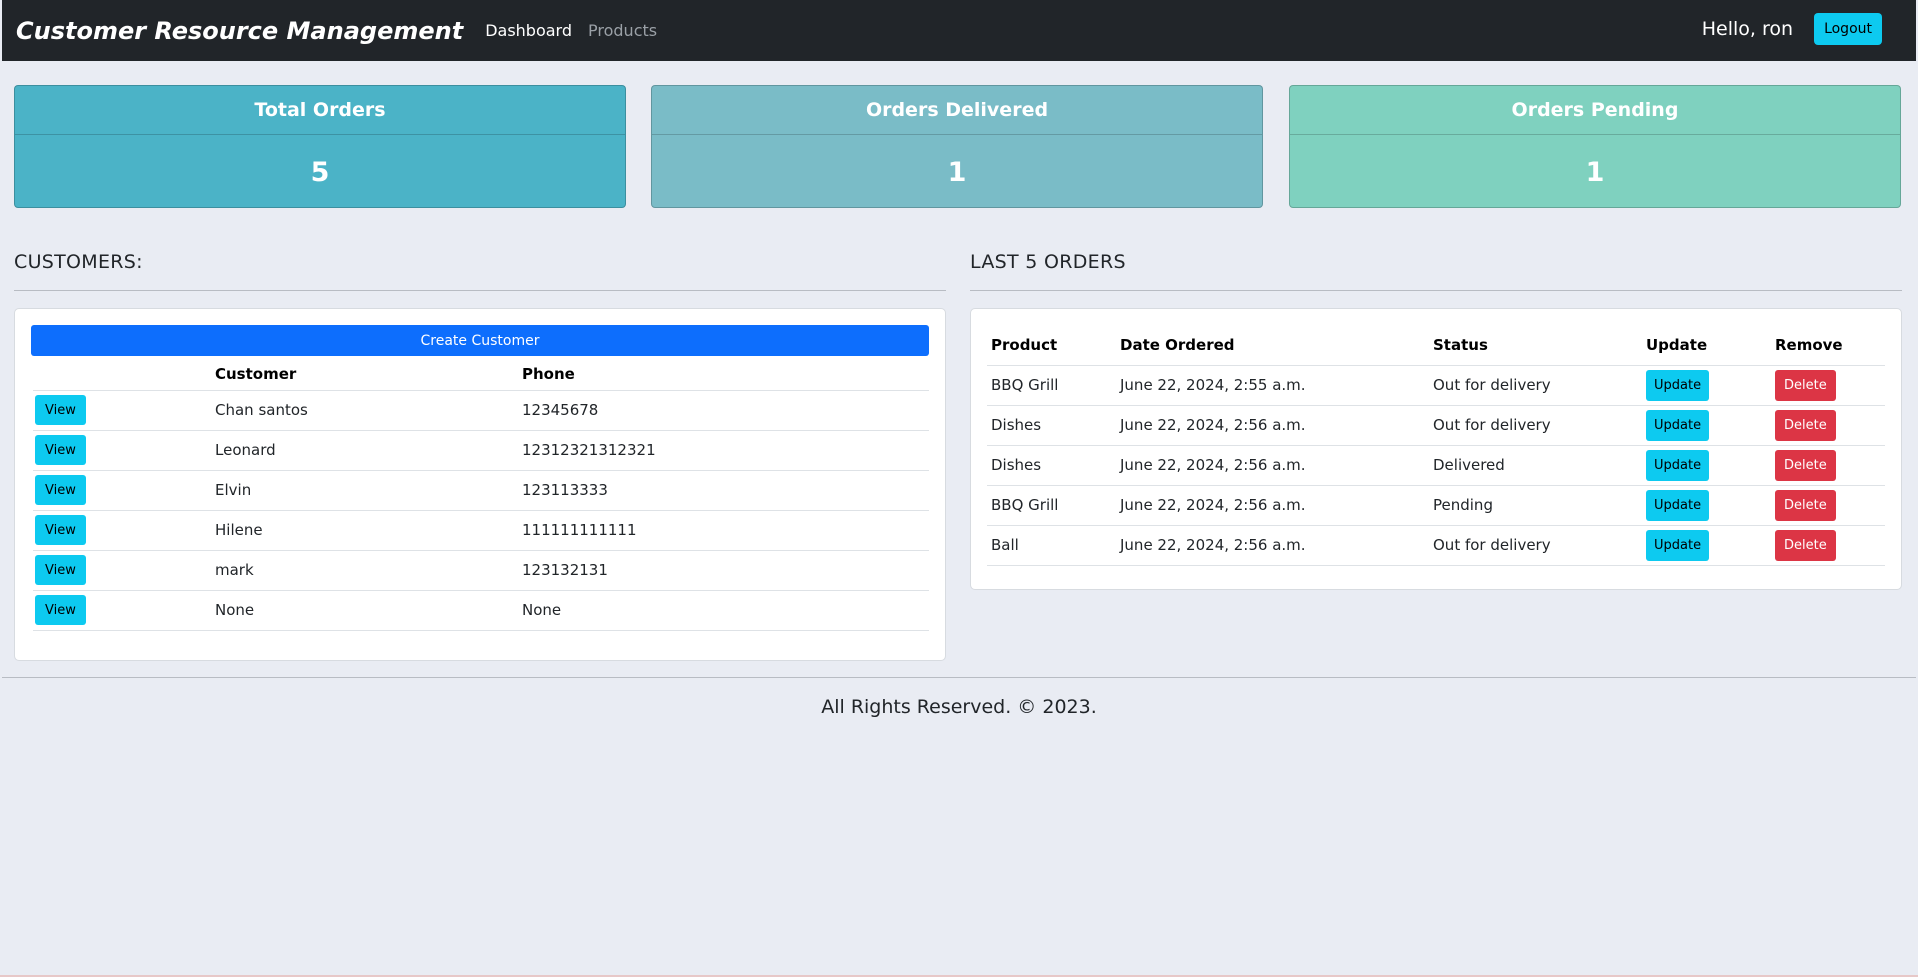 Image resolution: width=1918 pixels, height=977 pixels. Describe the element at coordinates (367, 410) in the screenshot. I see `cell-customer-name: Chan santos` at that location.